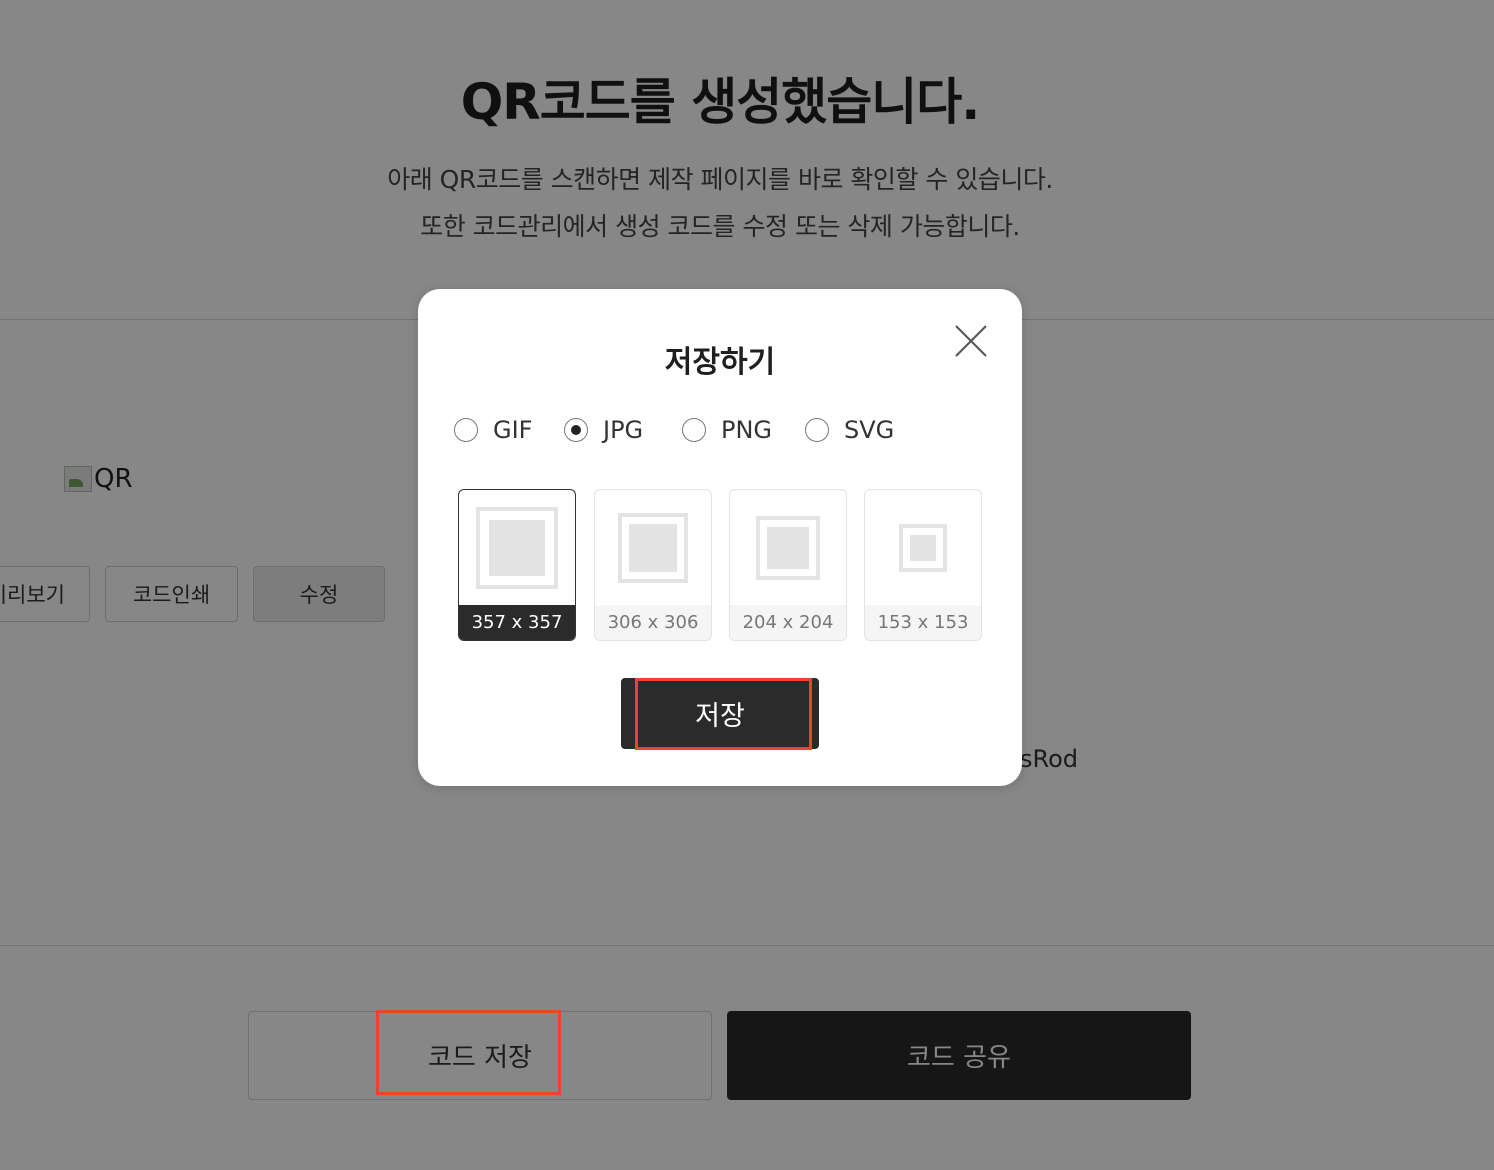 The width and height of the screenshot is (1494, 1170). I want to click on size-label: 204 x 204, so click(788, 622).